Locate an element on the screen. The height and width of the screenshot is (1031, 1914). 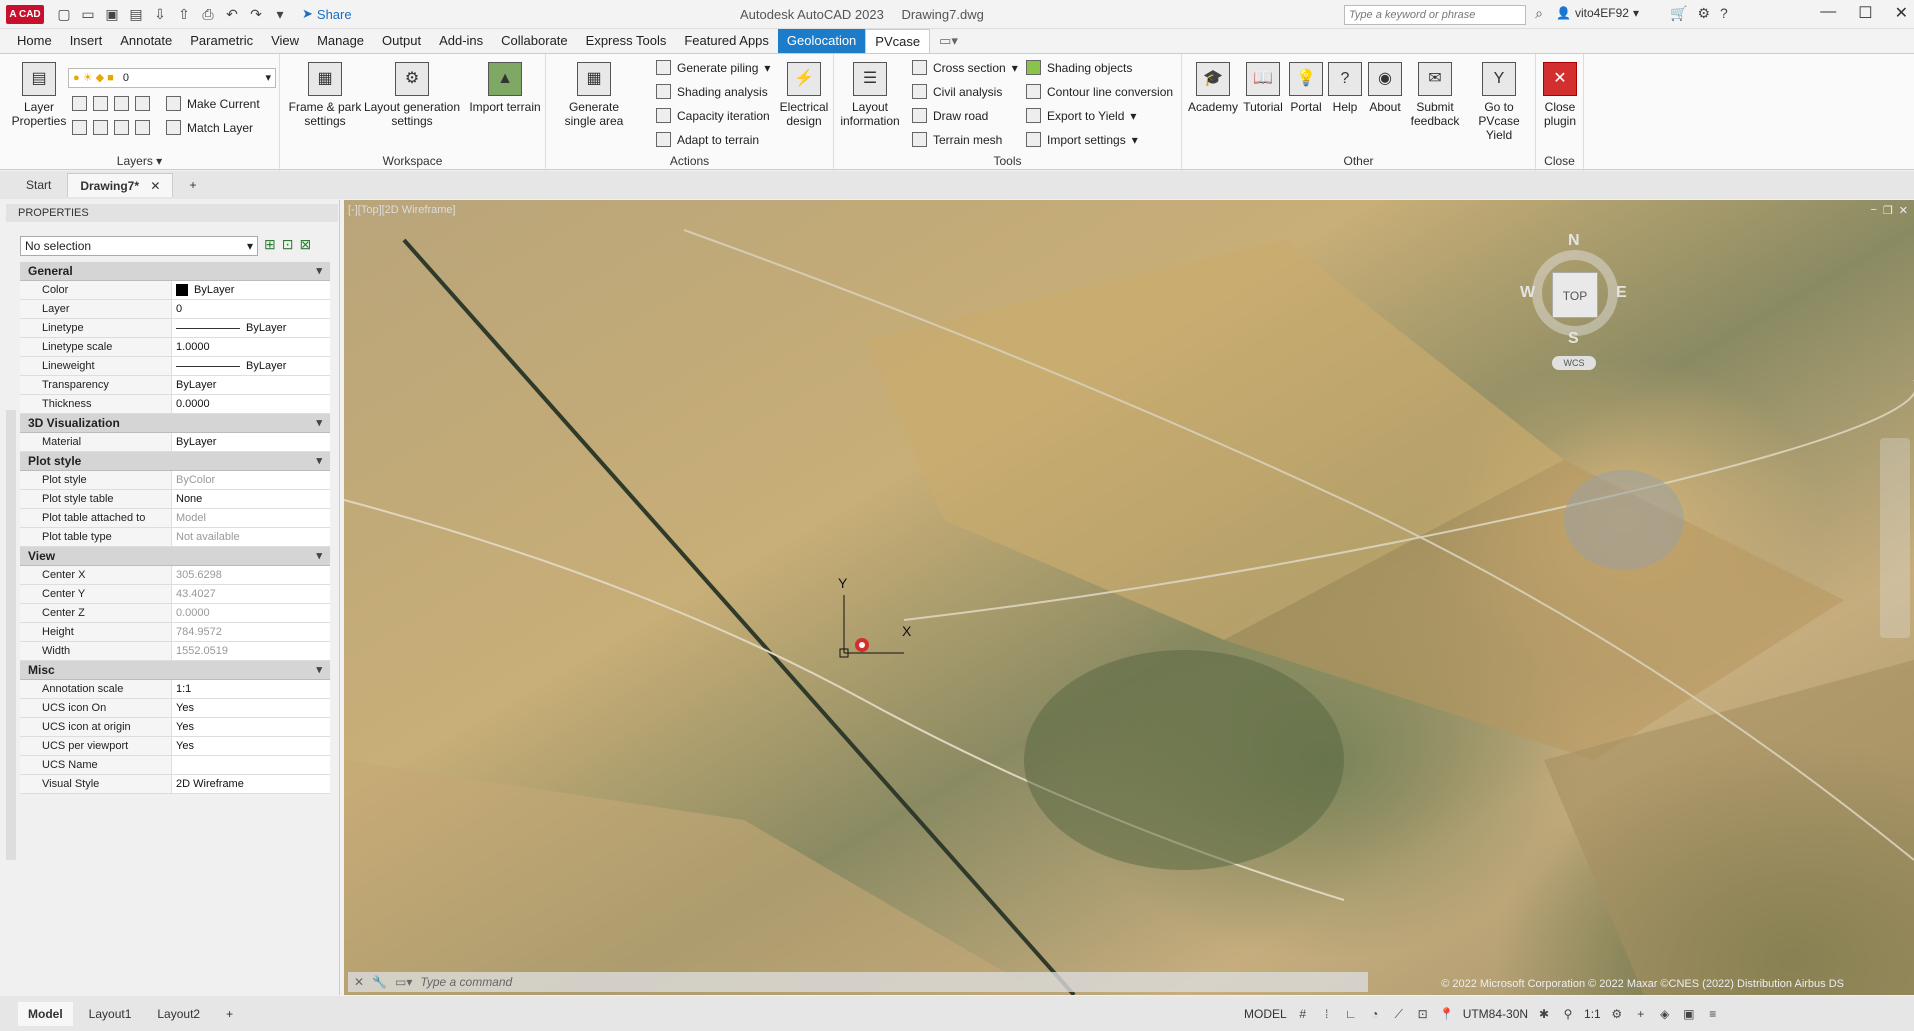
property-row: UCS icon at origin Yes is located at coordinates (175, 727).